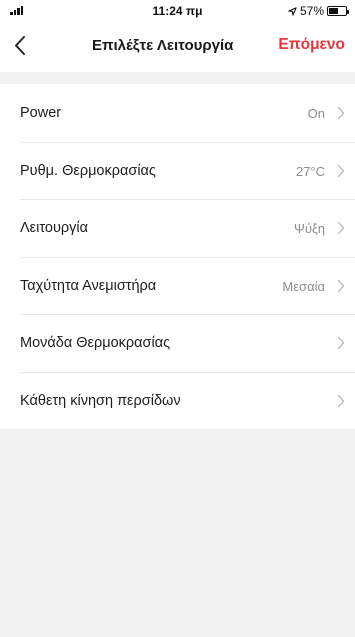  I want to click on setting-label: Power, so click(41, 113).